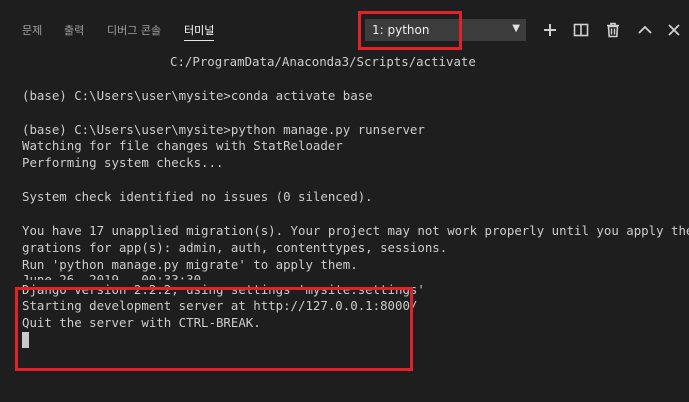 The width and height of the screenshot is (689, 402). What do you see at coordinates (355, 340) in the screenshot?
I see `terminal-cursor-line` at bounding box center [355, 340].